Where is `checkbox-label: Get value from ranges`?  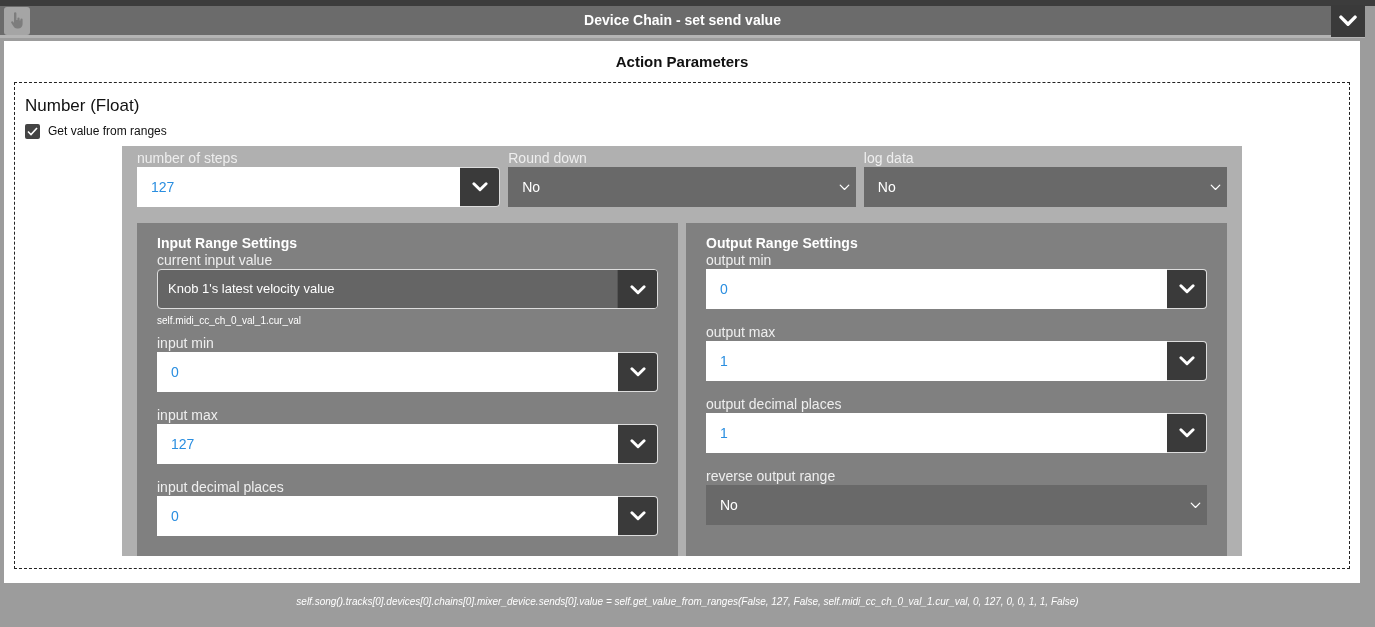 checkbox-label: Get value from ranges is located at coordinates (107, 131).